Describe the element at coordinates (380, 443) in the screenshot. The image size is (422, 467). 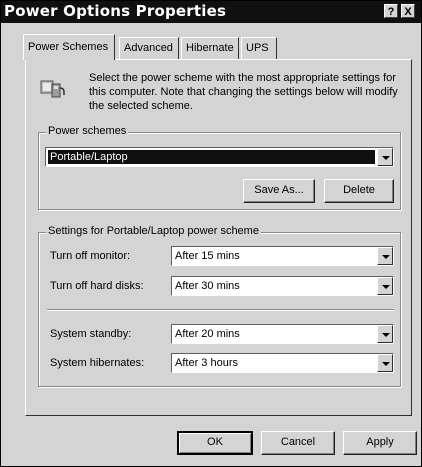
I see `apply-button: Apply` at that location.